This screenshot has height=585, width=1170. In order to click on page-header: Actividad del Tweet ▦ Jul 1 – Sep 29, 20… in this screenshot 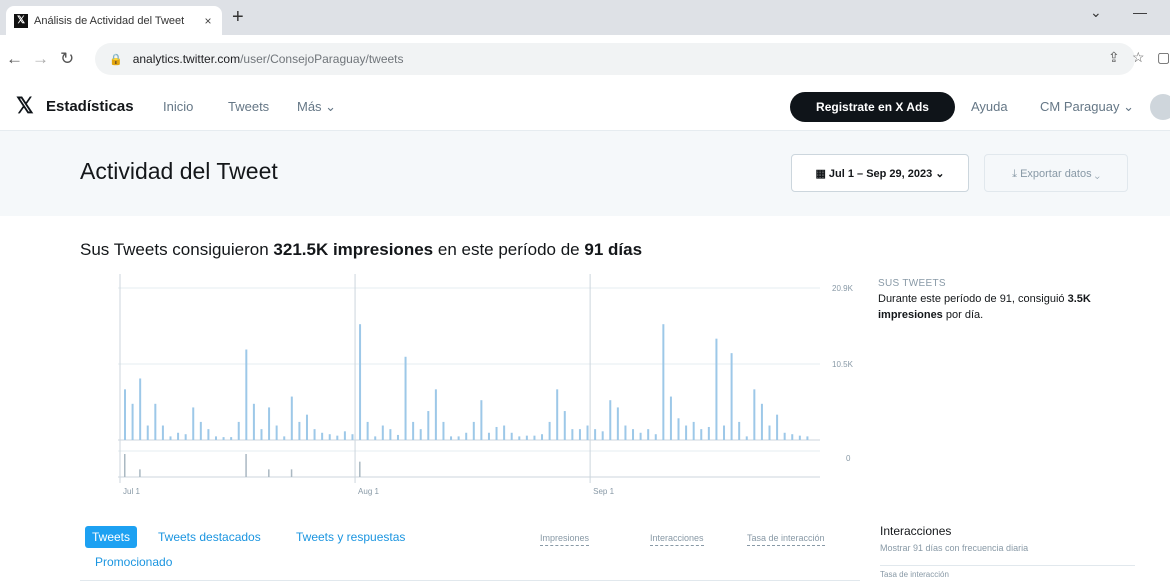, I will do `click(585, 173)`.